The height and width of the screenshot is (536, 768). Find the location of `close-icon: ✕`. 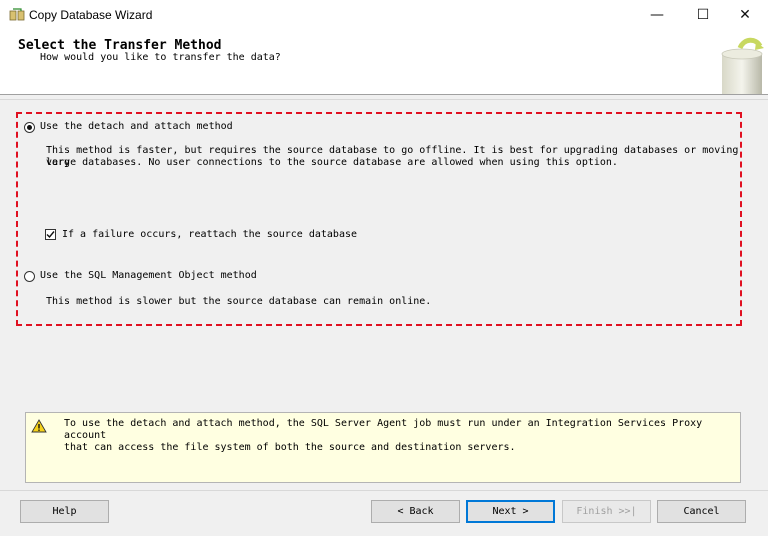

close-icon: ✕ is located at coordinates (745, 15).